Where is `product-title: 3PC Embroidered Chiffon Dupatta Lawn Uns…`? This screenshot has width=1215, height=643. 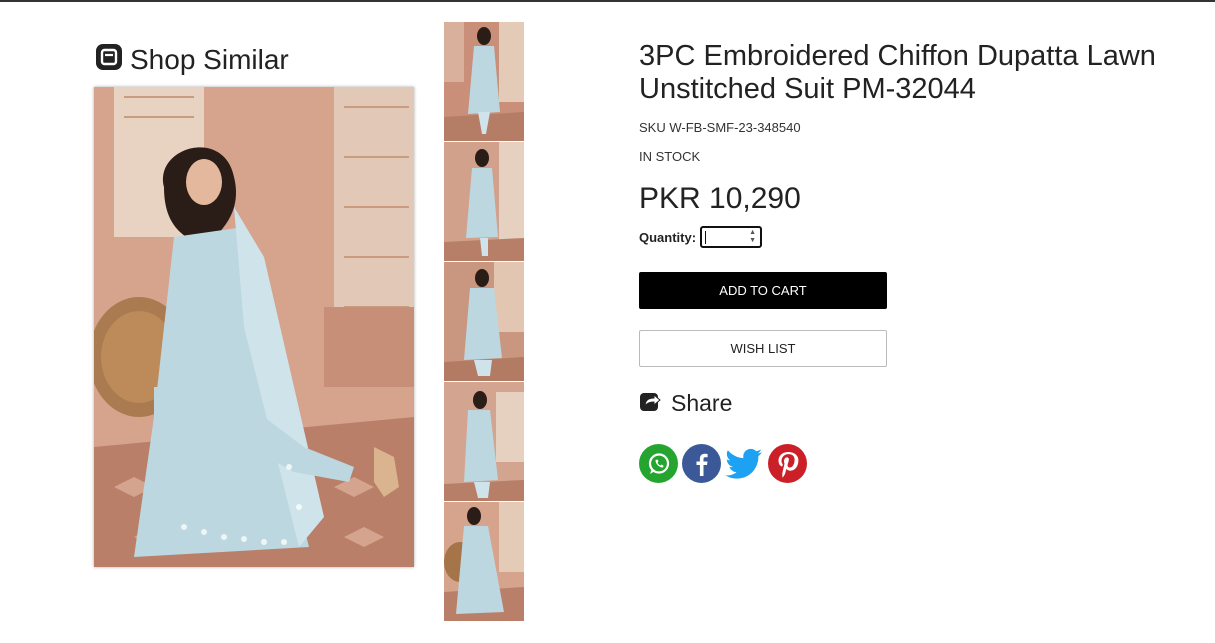
product-title: 3PC Embroidered Chiffon Dupatta Lawn Uns… is located at coordinates (897, 72).